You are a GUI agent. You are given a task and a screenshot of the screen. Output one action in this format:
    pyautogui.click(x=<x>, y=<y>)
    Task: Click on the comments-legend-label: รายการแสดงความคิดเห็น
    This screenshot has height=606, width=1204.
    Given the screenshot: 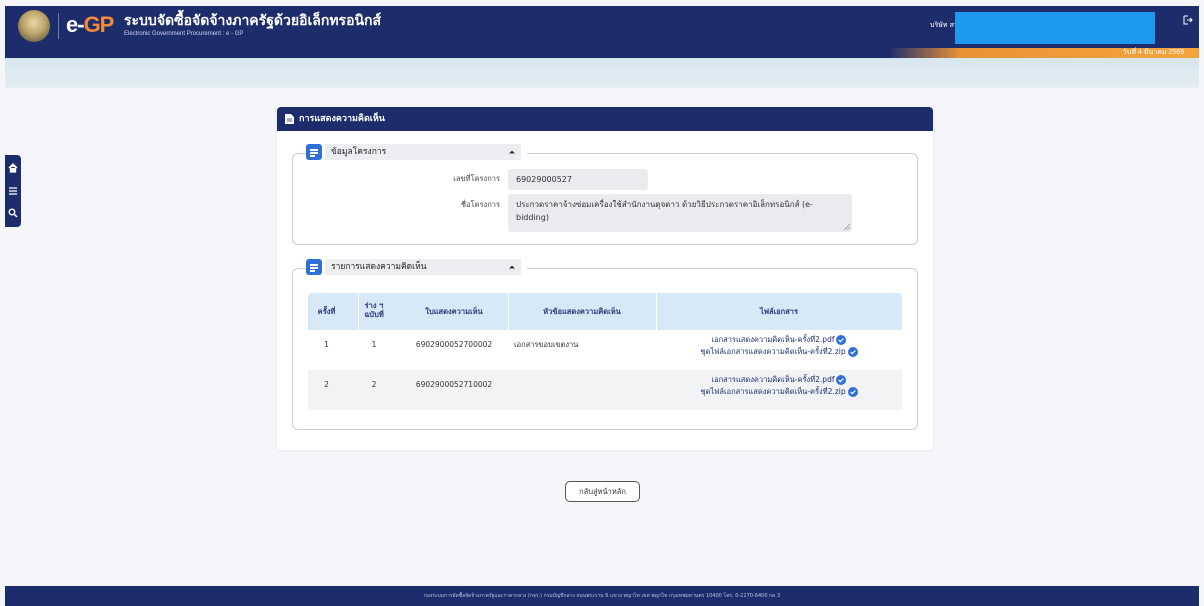 What is the action you would take?
    pyautogui.click(x=379, y=267)
    